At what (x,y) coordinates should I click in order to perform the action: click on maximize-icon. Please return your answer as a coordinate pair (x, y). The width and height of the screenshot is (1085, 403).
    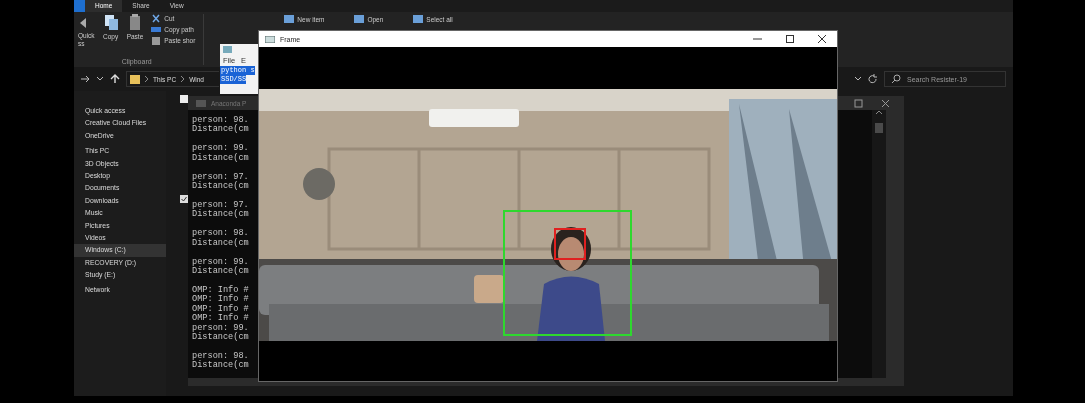
    Looking at the image, I should click on (790, 39).